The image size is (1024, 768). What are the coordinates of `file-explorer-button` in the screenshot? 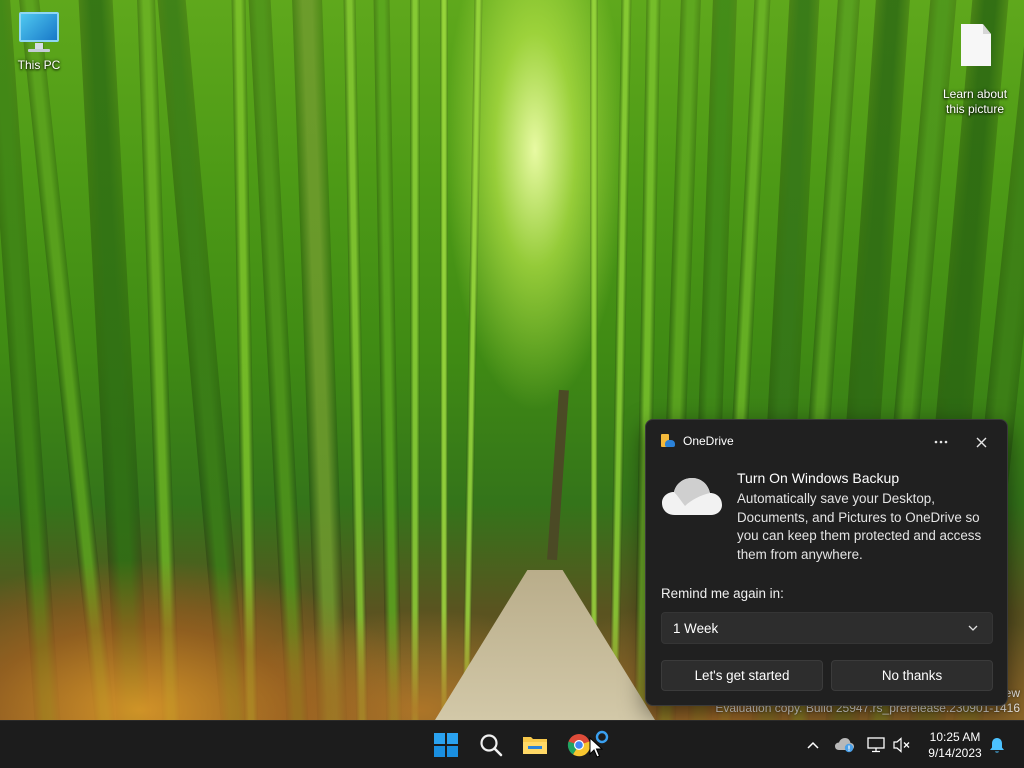 It's located at (535, 745).